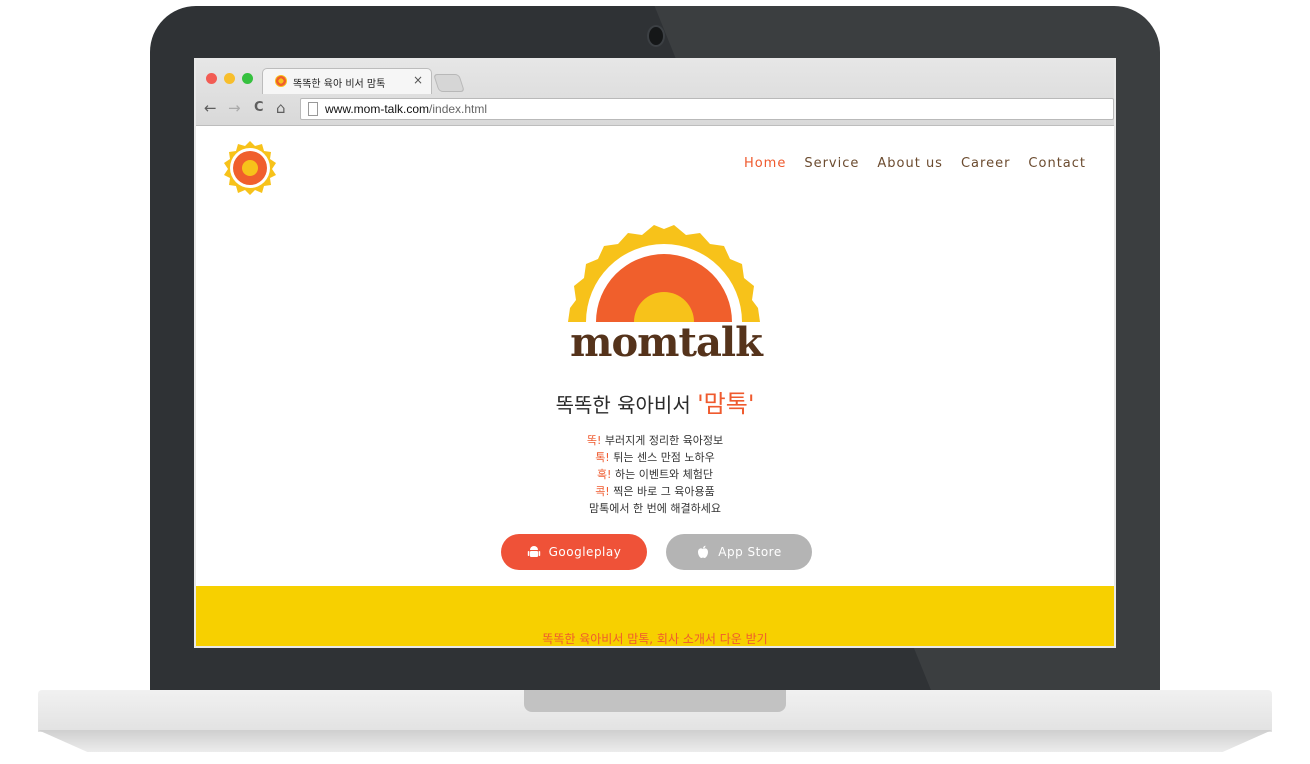  I want to click on favicon, so click(281, 81).